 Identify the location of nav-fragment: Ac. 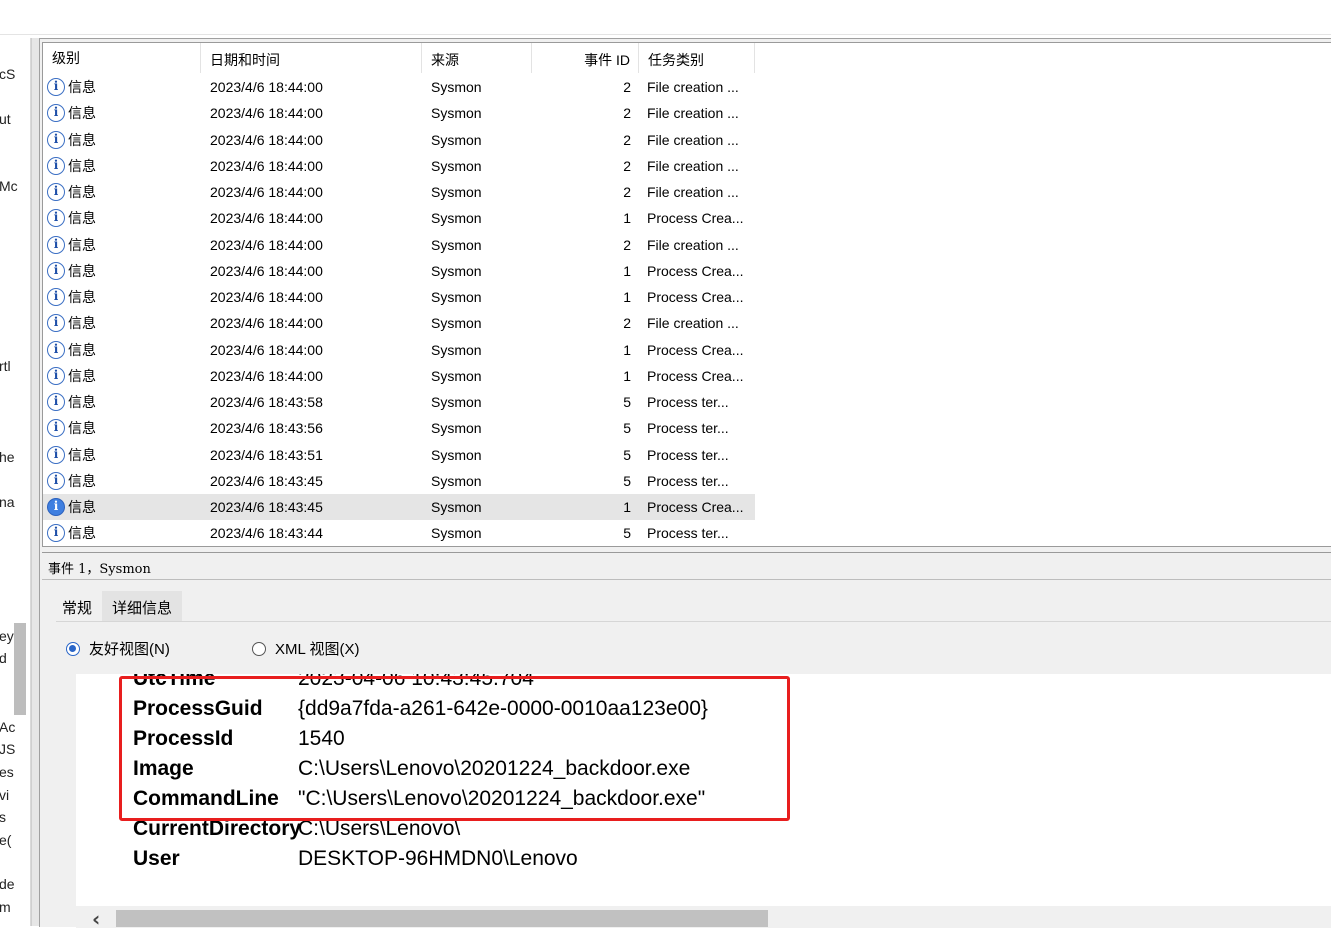
(7, 727).